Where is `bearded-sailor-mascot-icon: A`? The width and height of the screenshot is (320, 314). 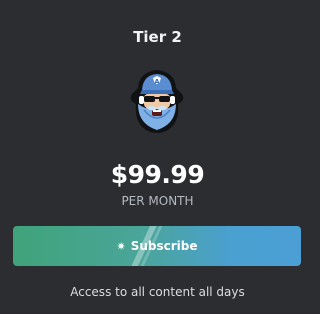 bearded-sailor-mascot-icon: A is located at coordinates (157, 101).